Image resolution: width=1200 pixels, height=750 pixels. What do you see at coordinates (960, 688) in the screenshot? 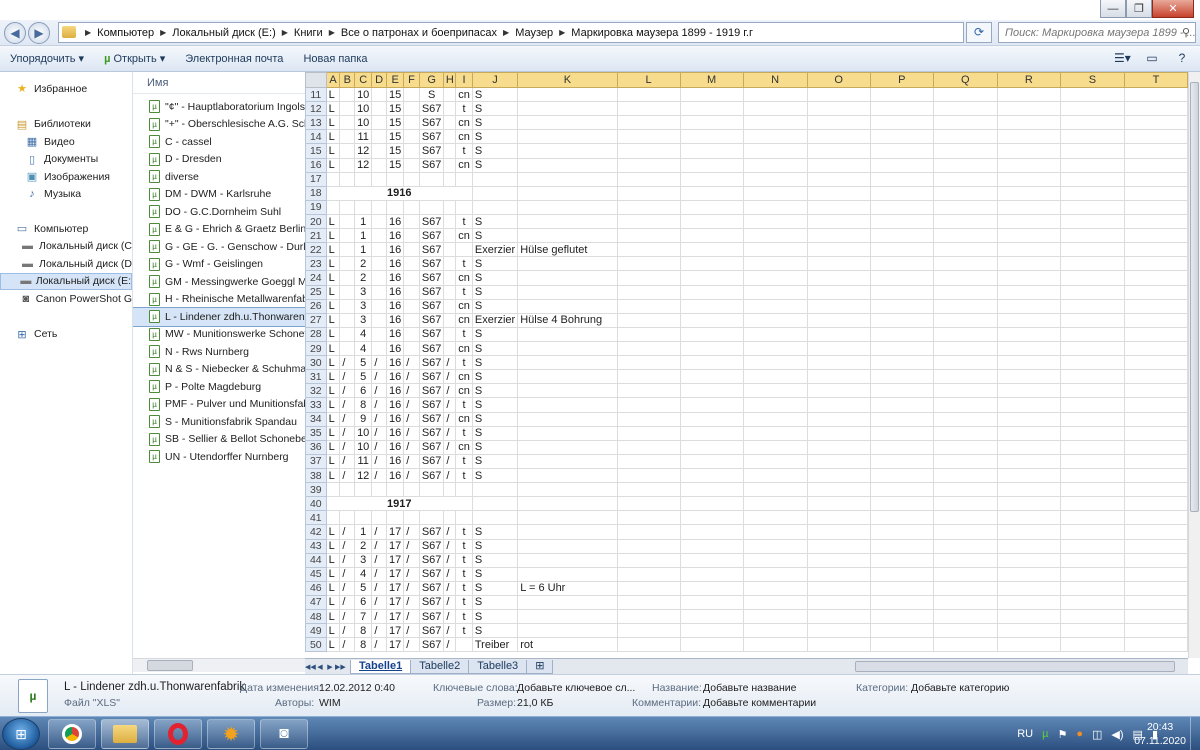
I see `category-value: Добавьте категорию` at bounding box center [960, 688].